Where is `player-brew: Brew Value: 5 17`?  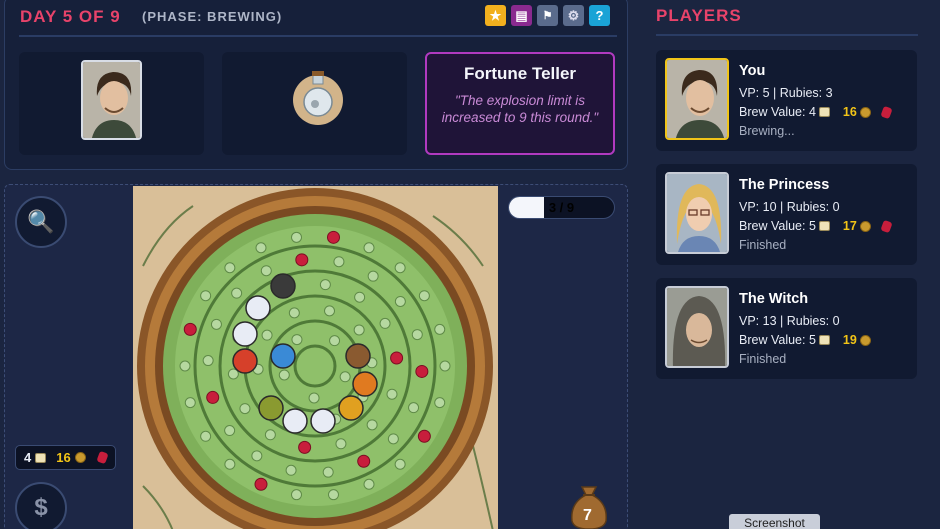
player-brew: Brew Value: 5 17 is located at coordinates (816, 226).